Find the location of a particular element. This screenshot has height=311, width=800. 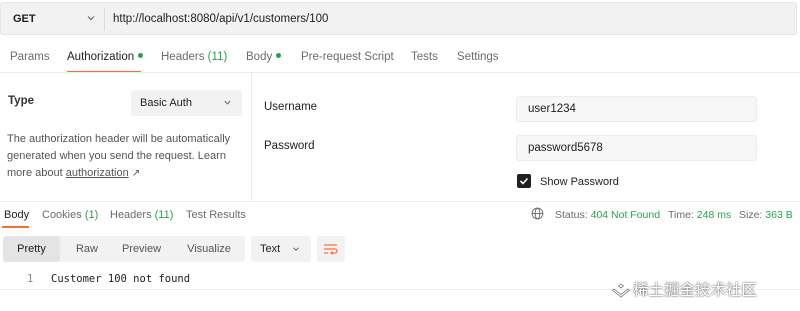

tab-headers-count: (11) is located at coordinates (217, 57).